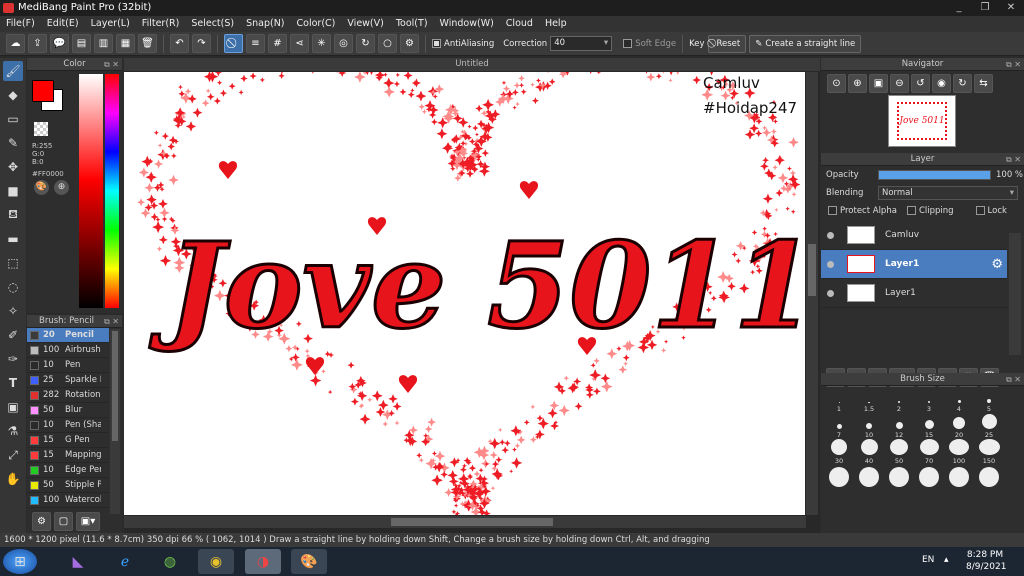  I want to click on menu-layer: Layer(L), so click(110, 24).